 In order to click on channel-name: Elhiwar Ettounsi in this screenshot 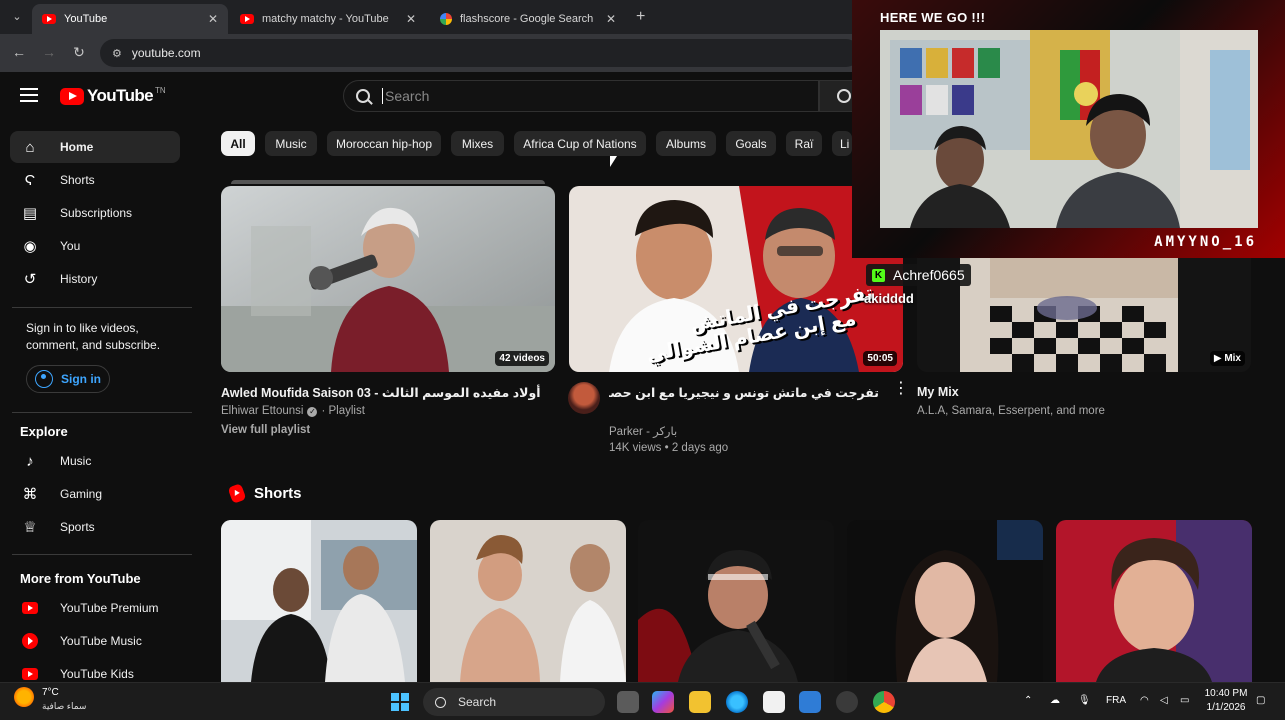, I will do `click(262, 411)`.